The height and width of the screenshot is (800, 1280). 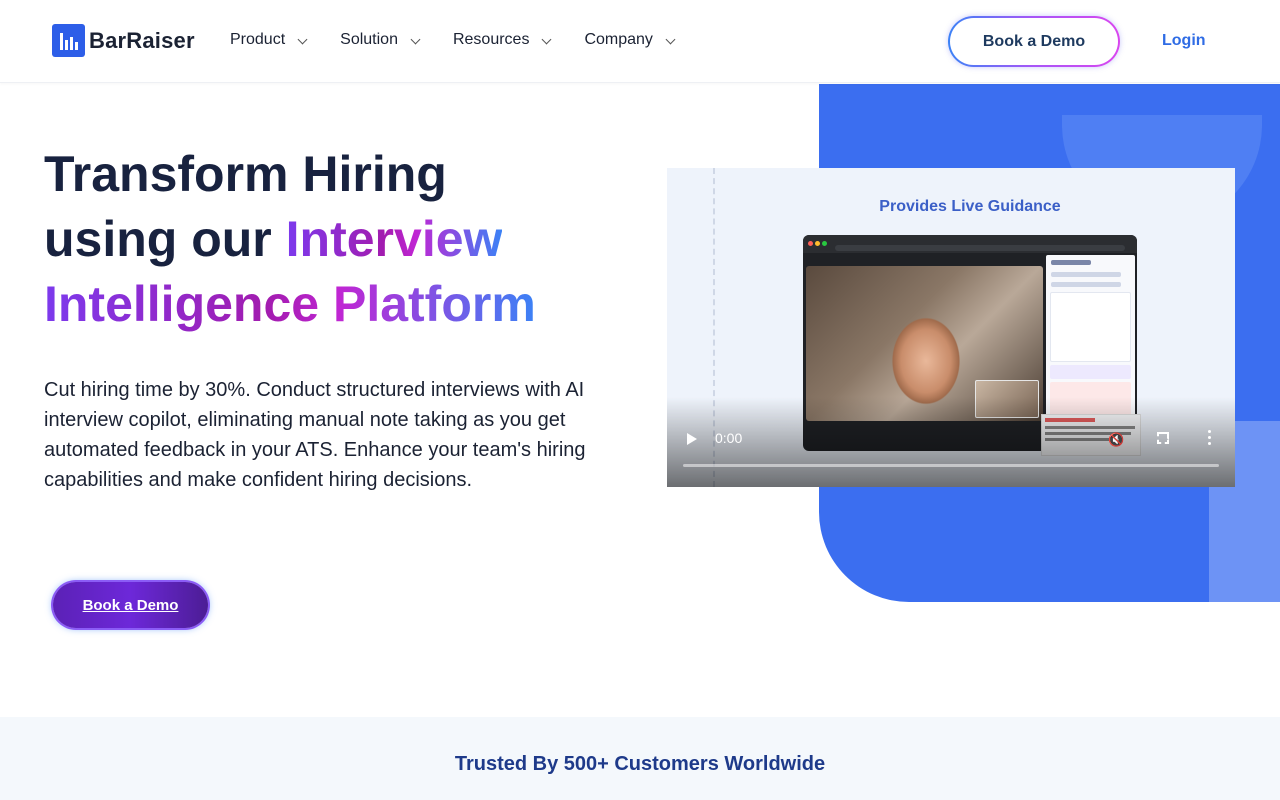 What do you see at coordinates (130, 605) in the screenshot?
I see `hero-book-demo-button: Book a Demo` at bounding box center [130, 605].